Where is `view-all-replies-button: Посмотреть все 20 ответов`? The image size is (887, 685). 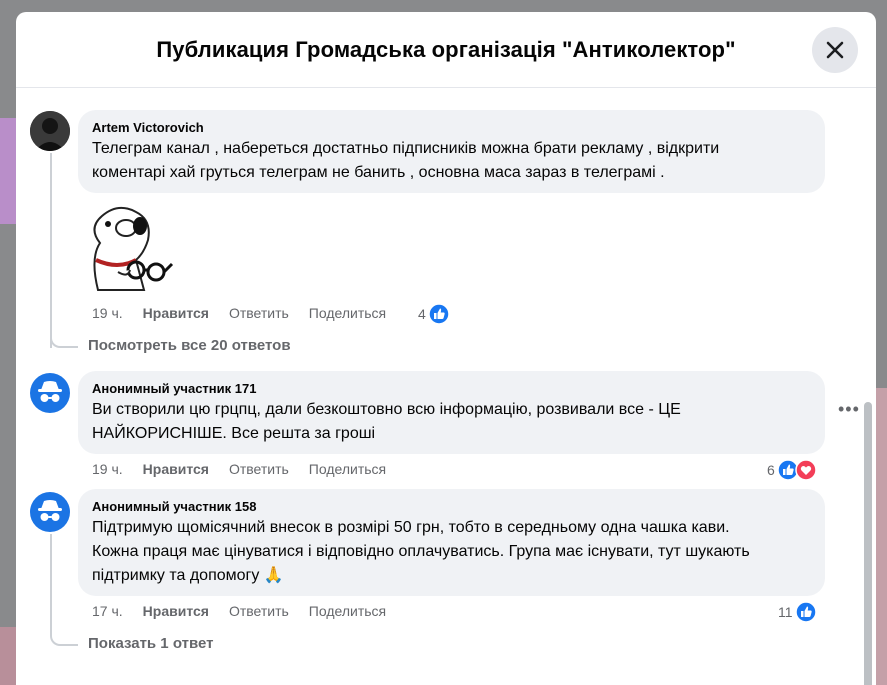 view-all-replies-button: Посмотреть все 20 ответов is located at coordinates (189, 345).